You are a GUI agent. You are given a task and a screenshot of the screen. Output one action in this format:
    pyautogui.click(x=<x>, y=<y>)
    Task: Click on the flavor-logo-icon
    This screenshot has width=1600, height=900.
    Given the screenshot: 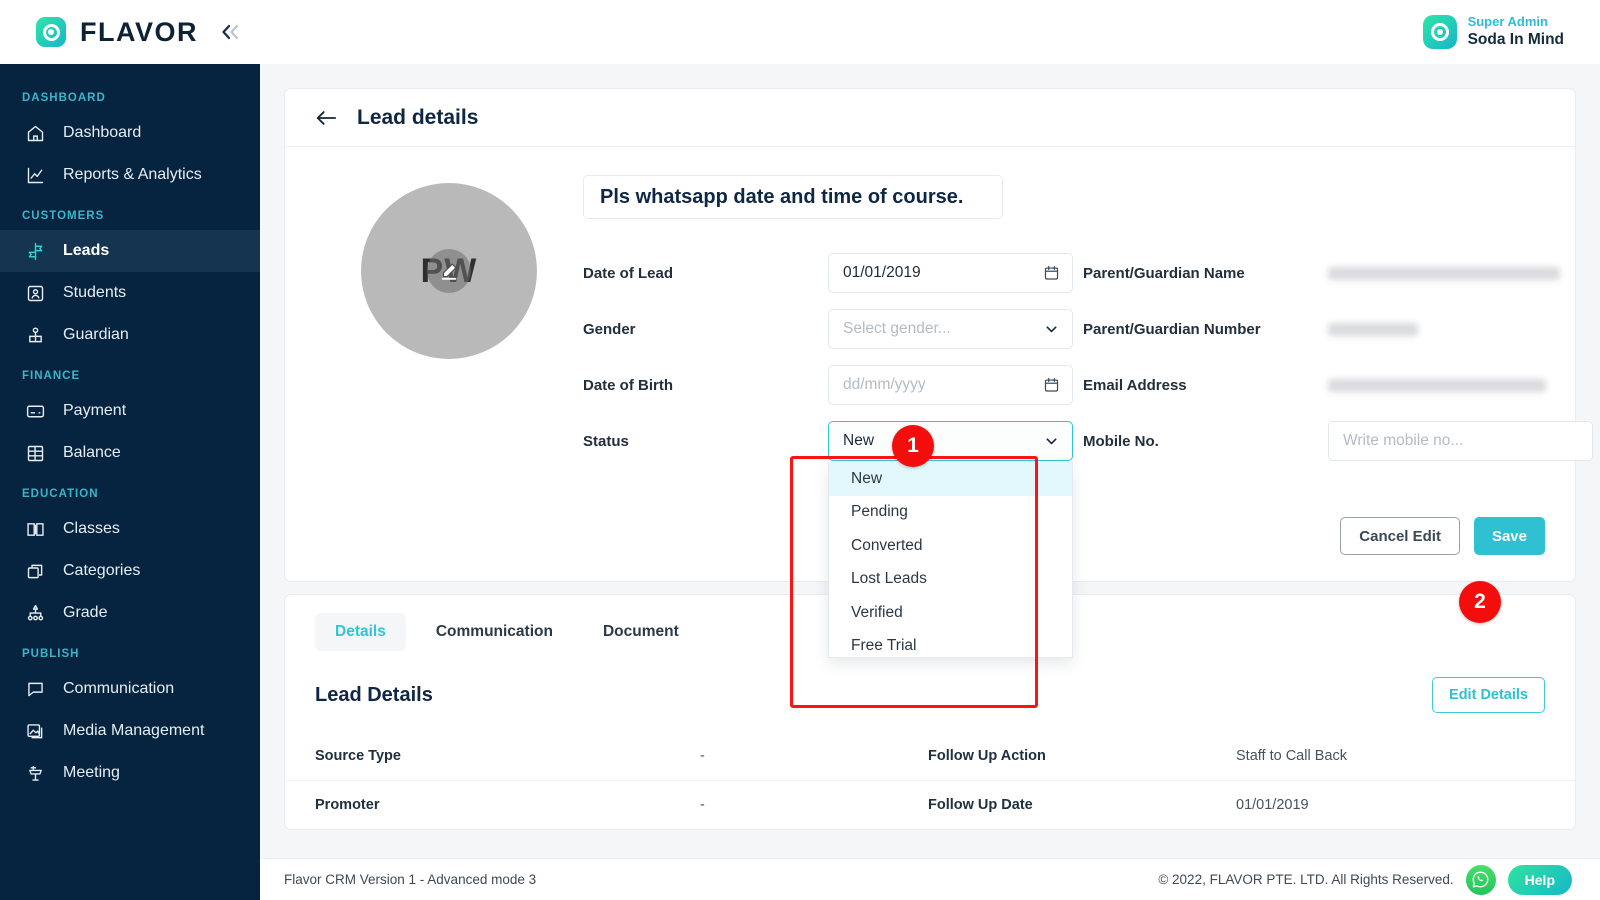 What is the action you would take?
    pyautogui.click(x=51, y=32)
    